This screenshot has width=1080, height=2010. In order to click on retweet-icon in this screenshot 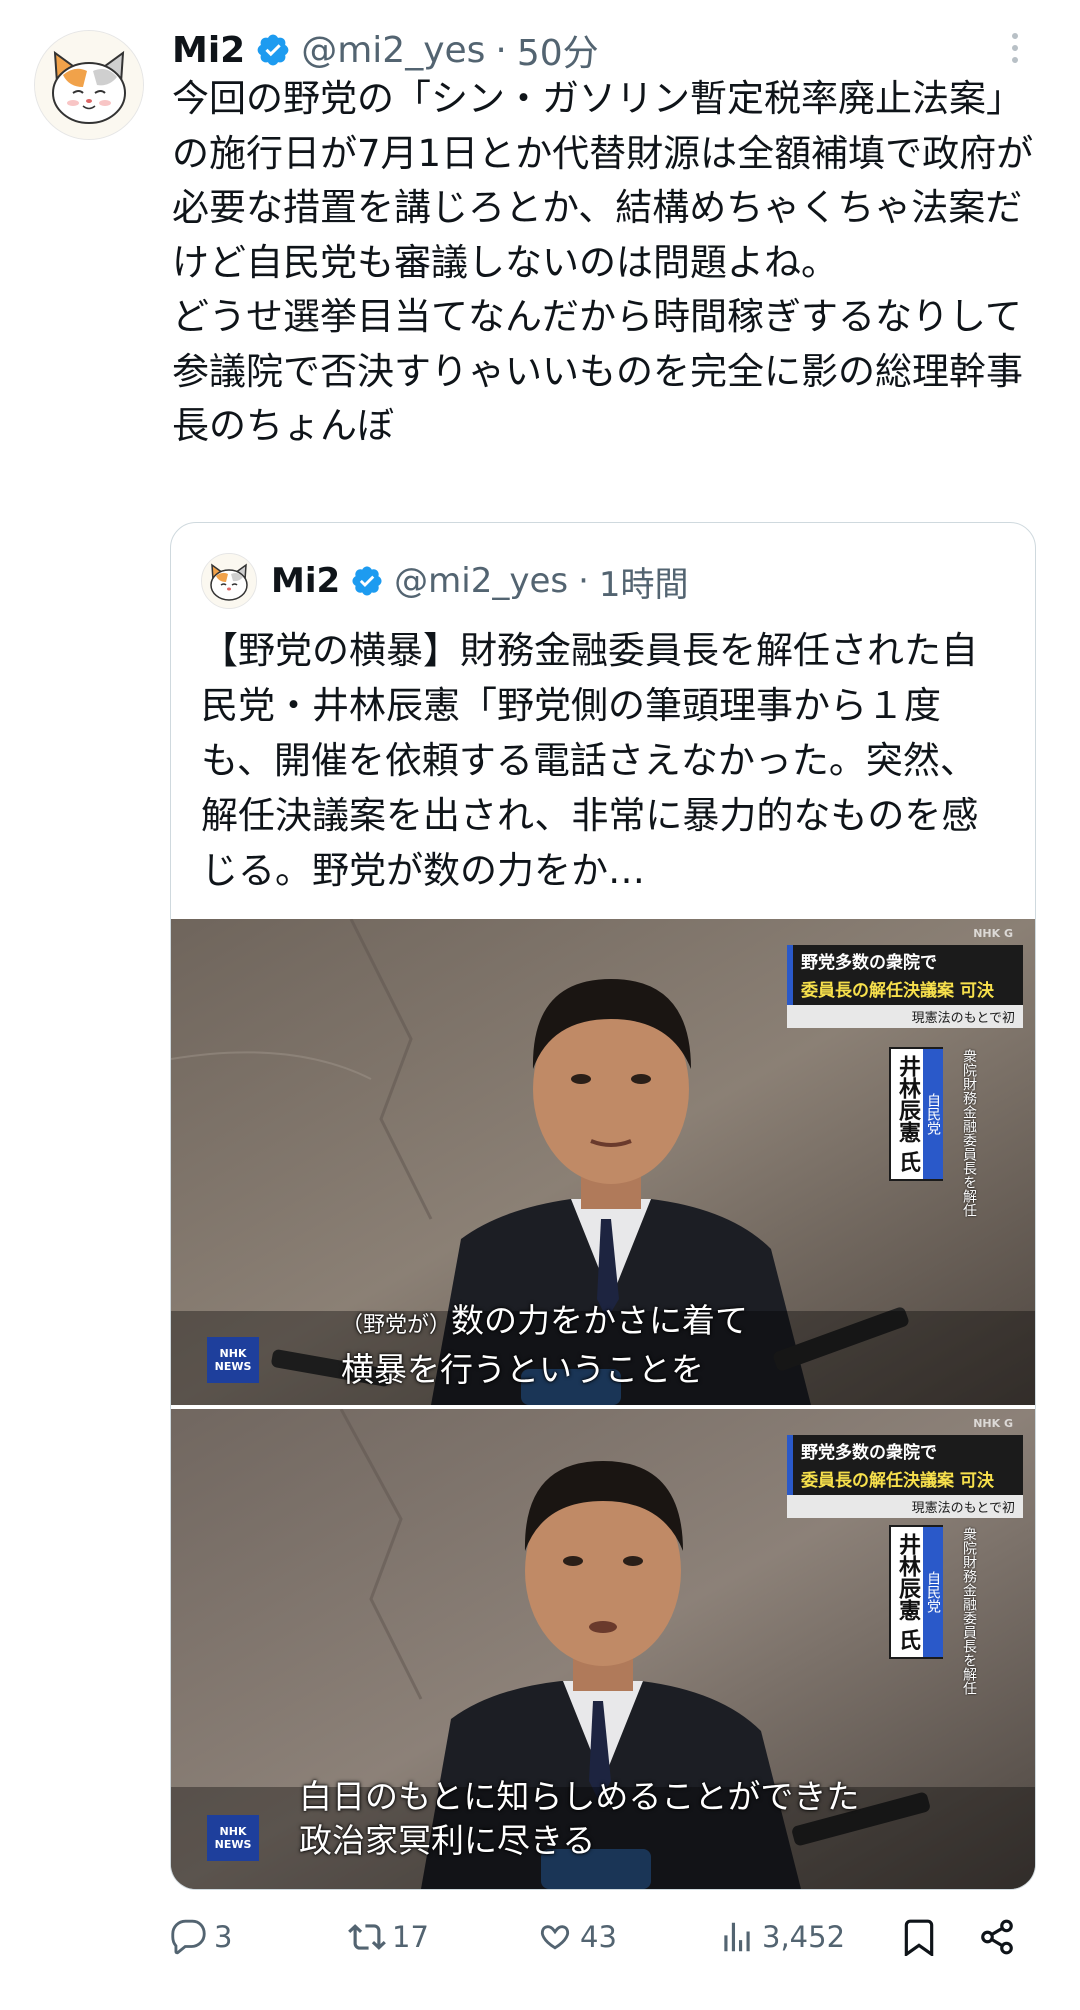, I will do `click(367, 1937)`.